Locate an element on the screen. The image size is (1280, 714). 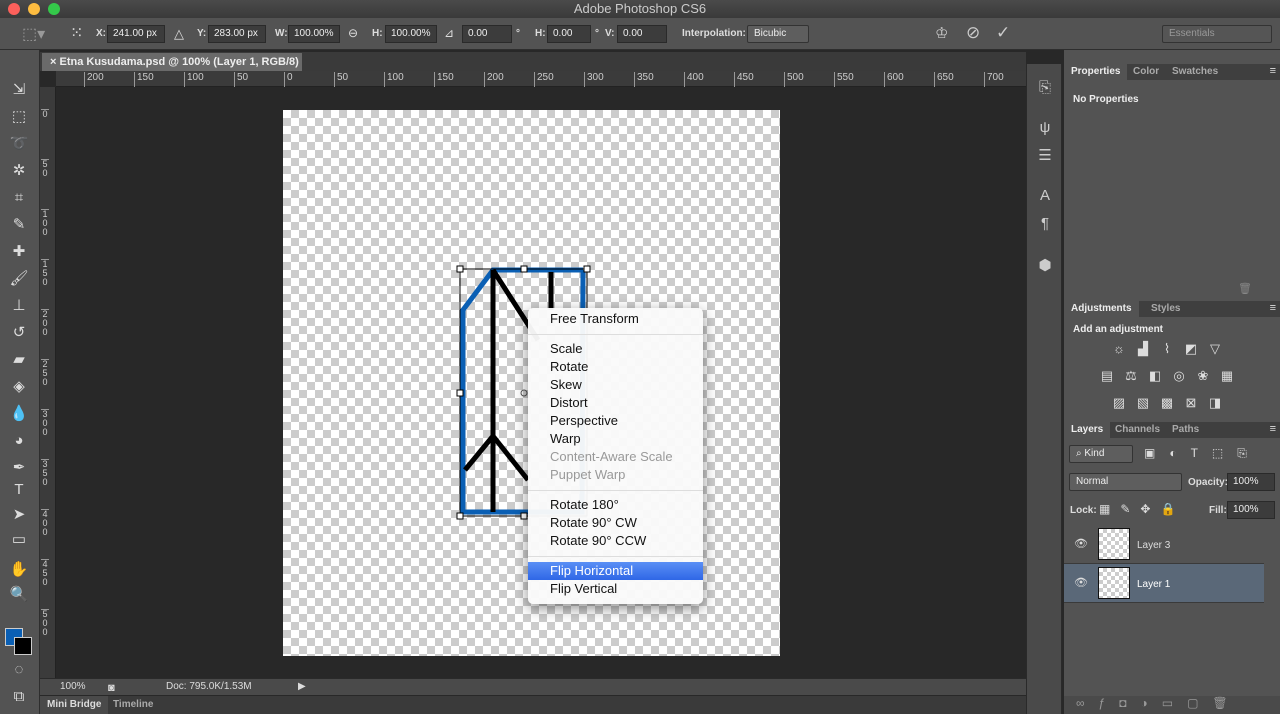
menu-item-perspective: Perspective is located at coordinates (615, 421).